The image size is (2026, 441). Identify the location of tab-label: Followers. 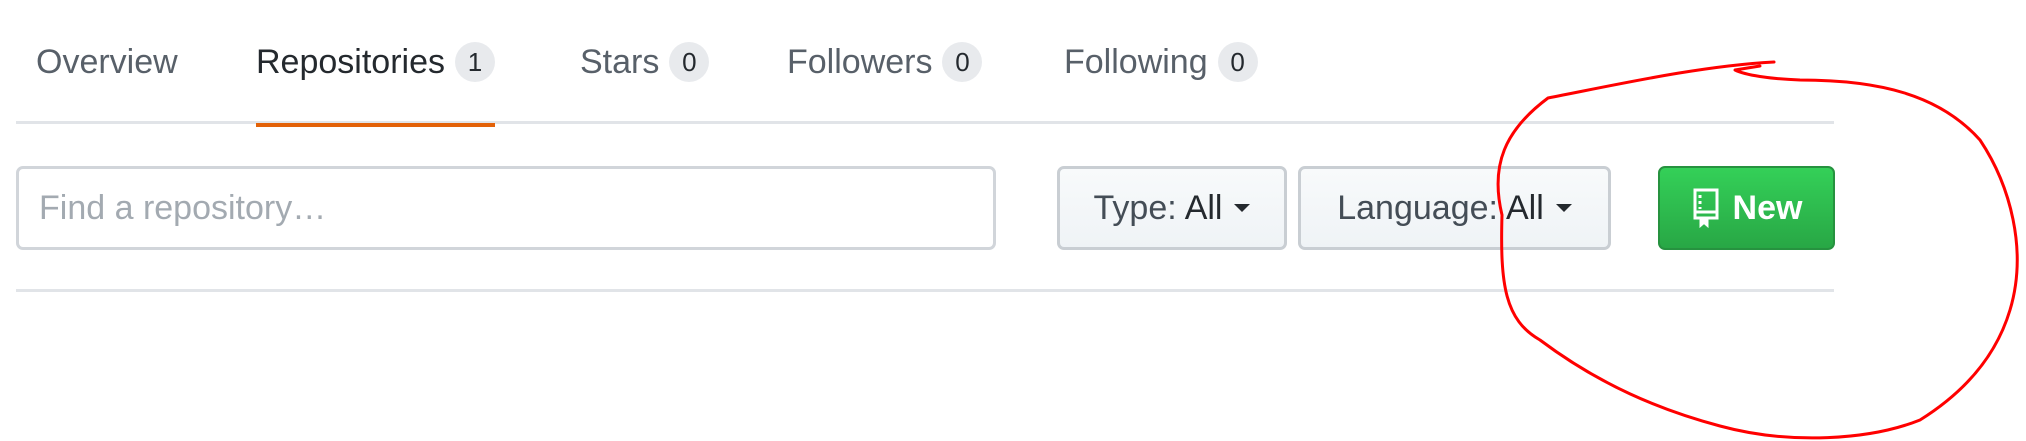
(860, 61).